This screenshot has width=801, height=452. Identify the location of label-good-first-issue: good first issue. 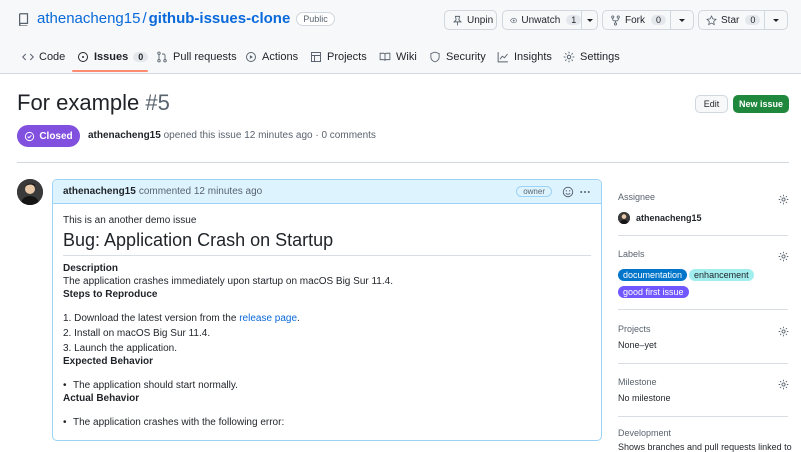
(653, 292).